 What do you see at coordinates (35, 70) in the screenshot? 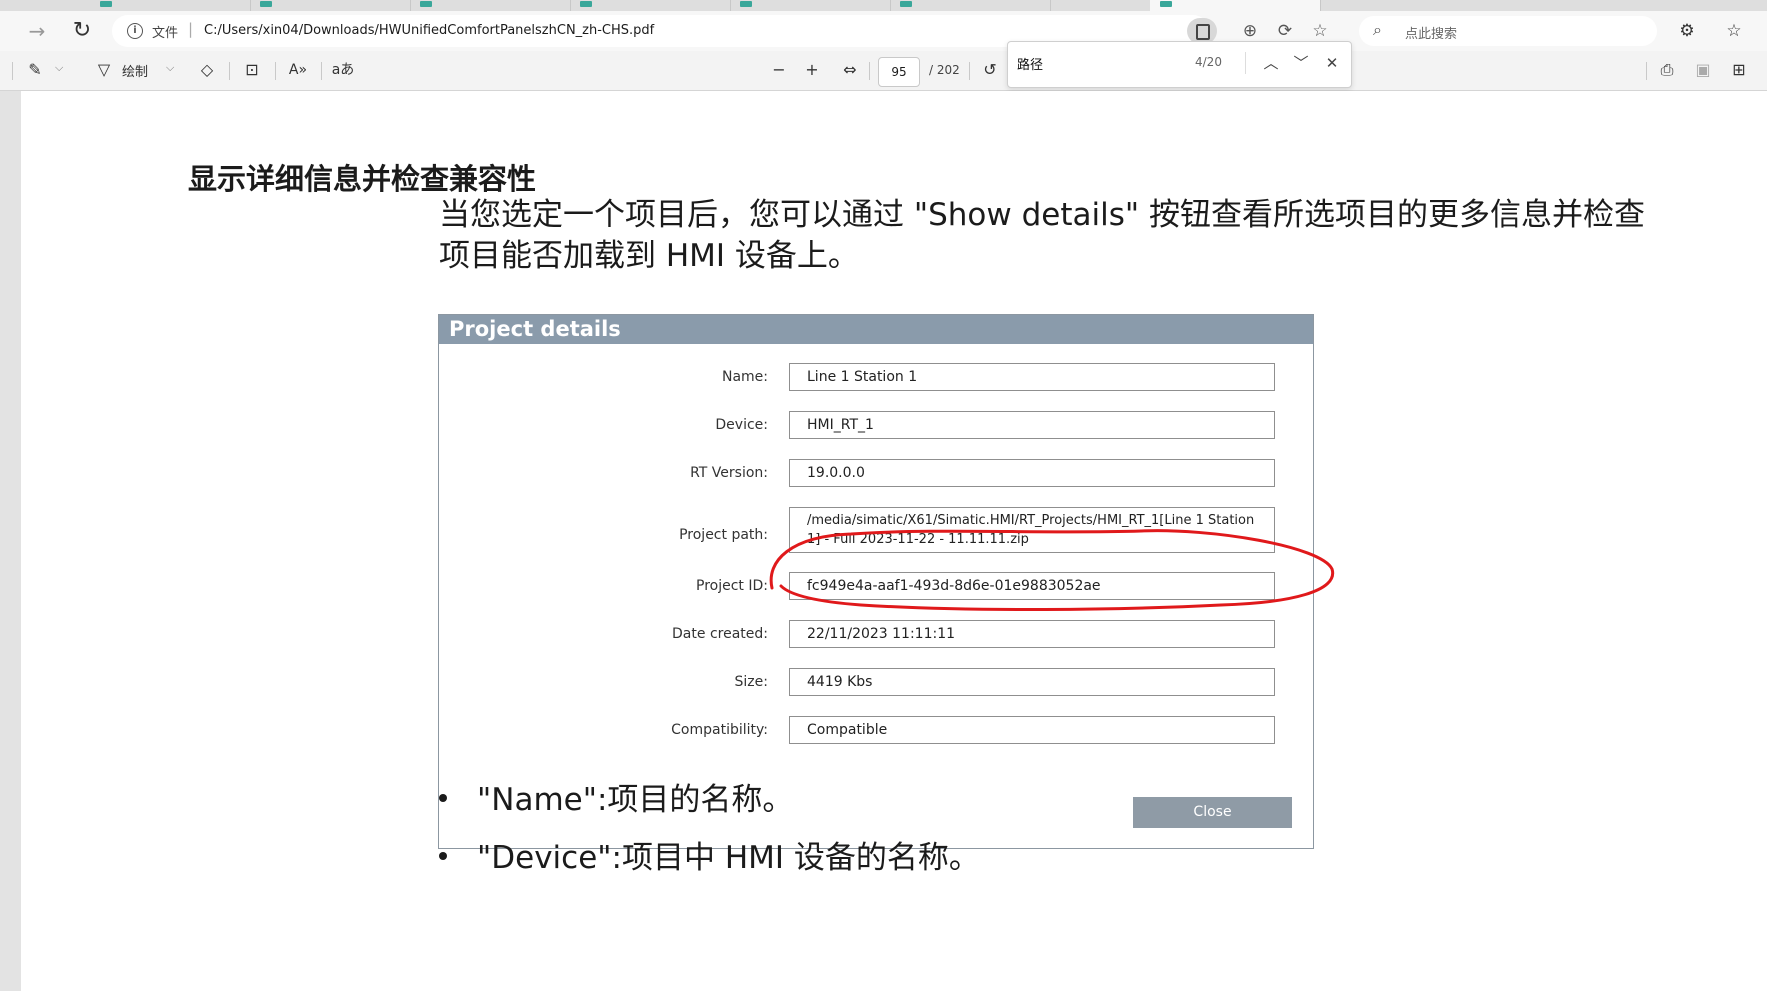
I see `highlight-icon: ✎` at bounding box center [35, 70].